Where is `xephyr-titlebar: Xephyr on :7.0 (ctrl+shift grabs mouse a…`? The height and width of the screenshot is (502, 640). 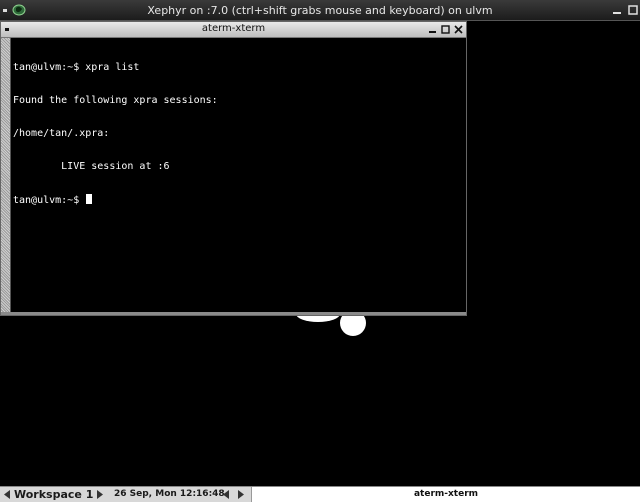
xephyr-titlebar: Xephyr on :7.0 (ctrl+shift grabs mouse a… is located at coordinates (320, 10).